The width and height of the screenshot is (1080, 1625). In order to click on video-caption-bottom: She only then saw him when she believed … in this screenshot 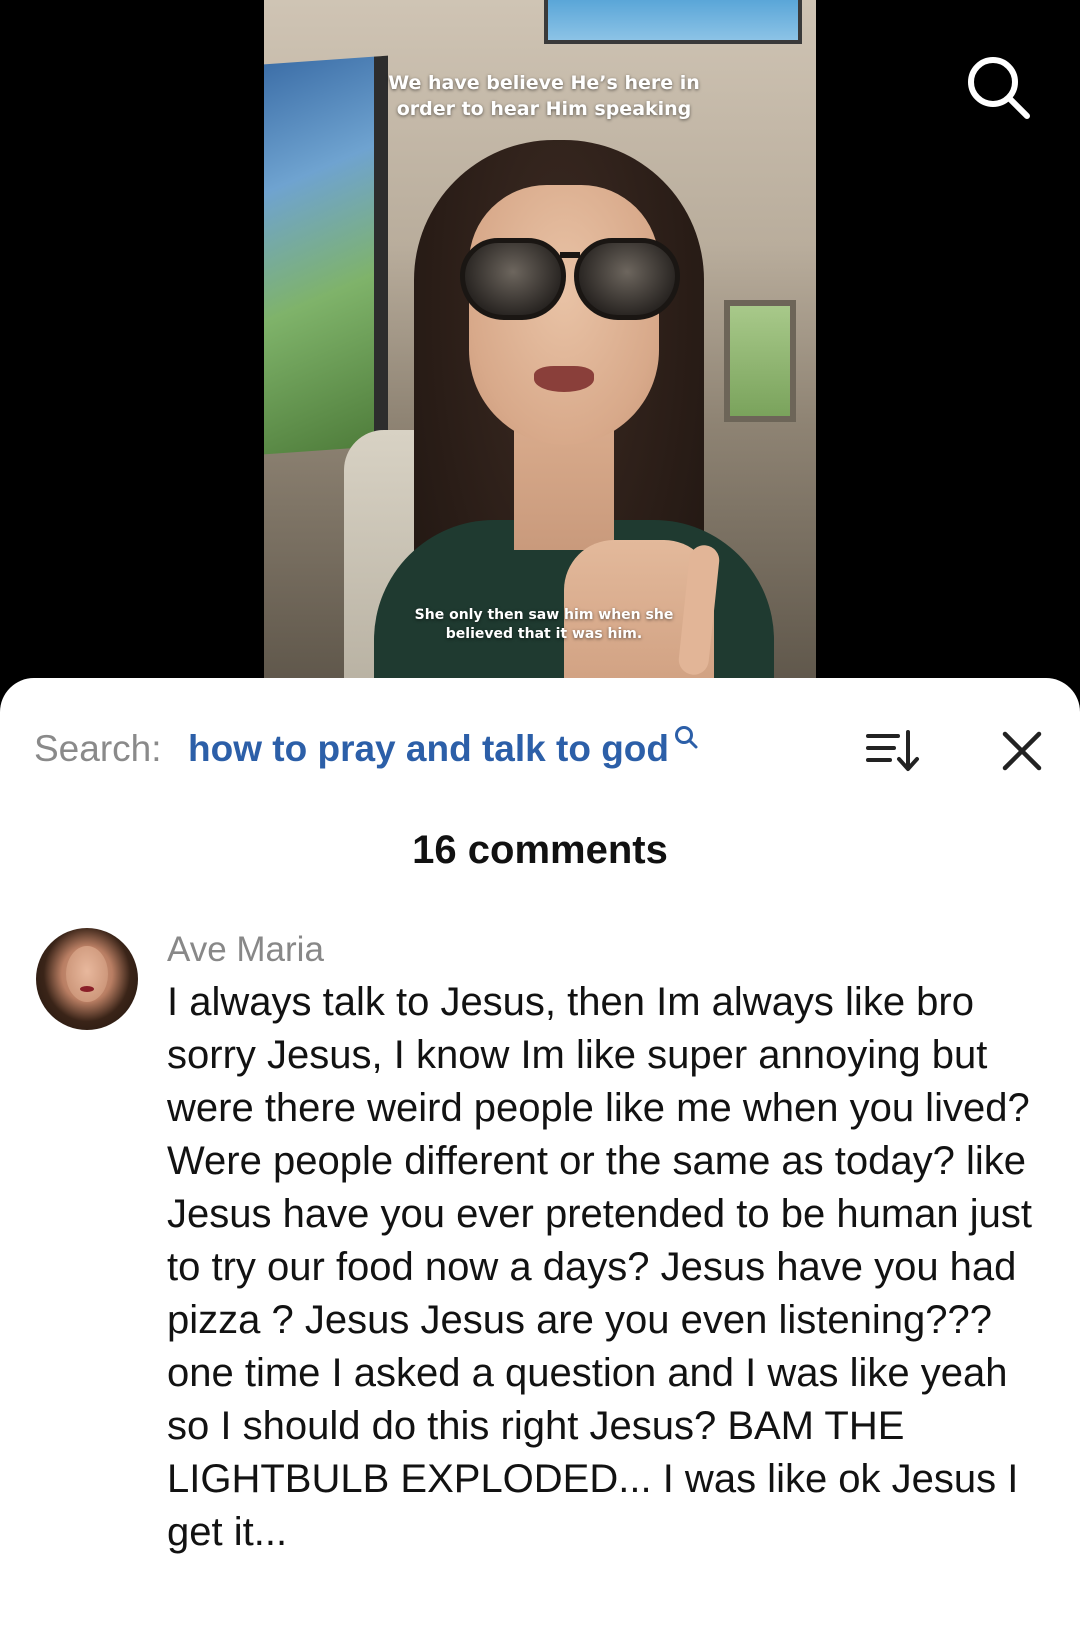, I will do `click(544, 624)`.